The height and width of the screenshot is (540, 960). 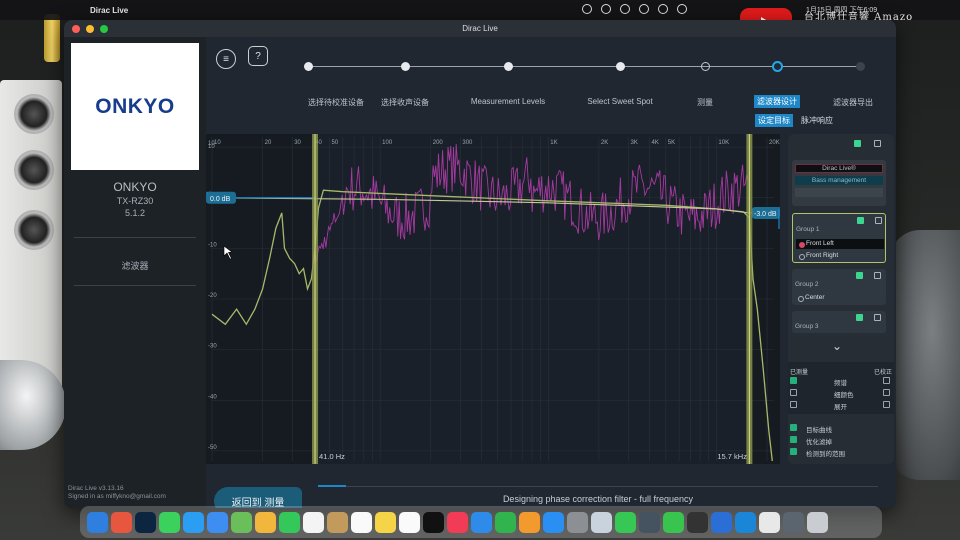 I want to click on capture-icon, so click(x=745, y=522).